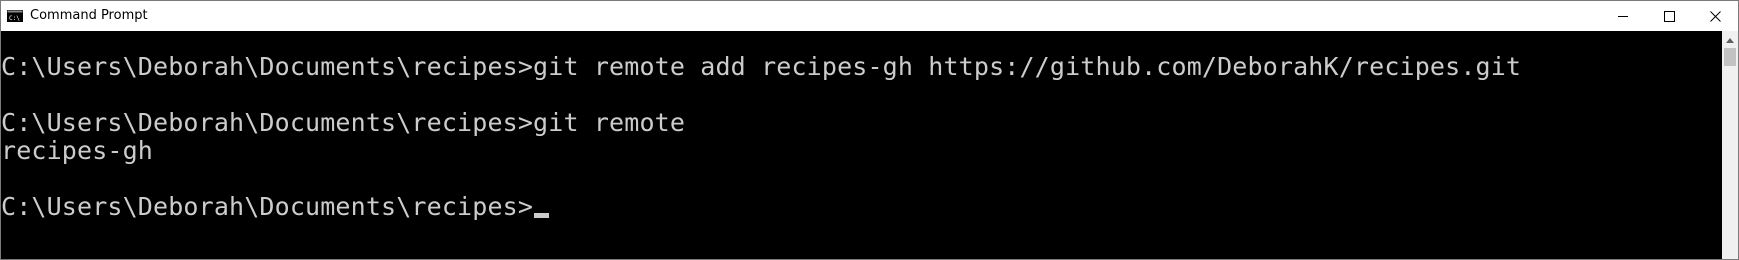 This screenshot has width=1739, height=260. I want to click on scroll-thumb, so click(1730, 57).